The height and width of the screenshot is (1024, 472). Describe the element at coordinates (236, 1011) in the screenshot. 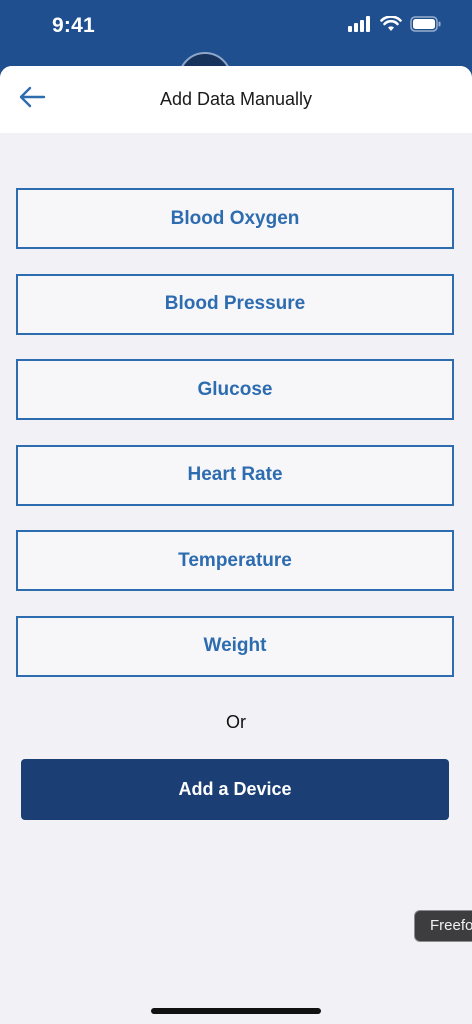

I see `home-indicator` at that location.